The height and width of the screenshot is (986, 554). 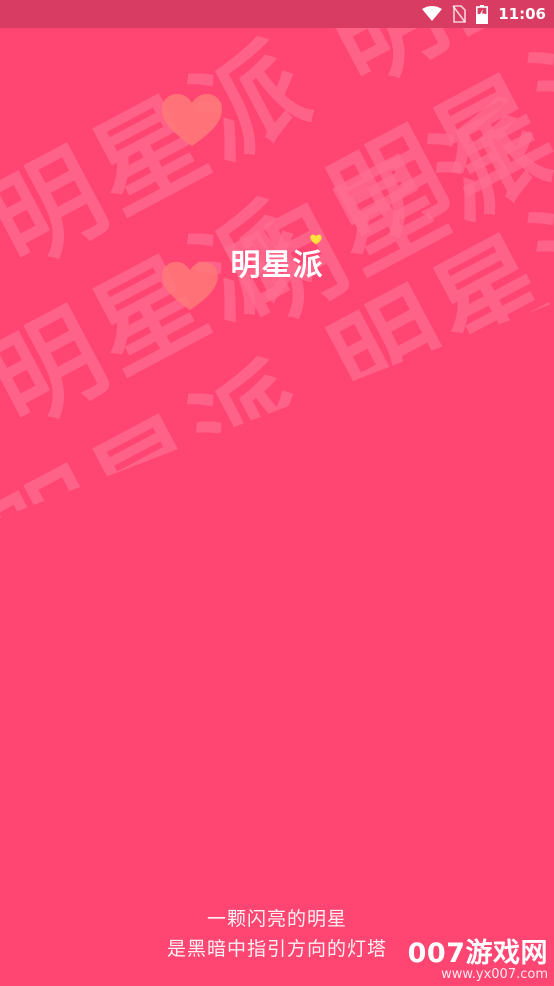 I want to click on site-watermark: 007游戏网 www.yx007.com, so click(x=477, y=960).